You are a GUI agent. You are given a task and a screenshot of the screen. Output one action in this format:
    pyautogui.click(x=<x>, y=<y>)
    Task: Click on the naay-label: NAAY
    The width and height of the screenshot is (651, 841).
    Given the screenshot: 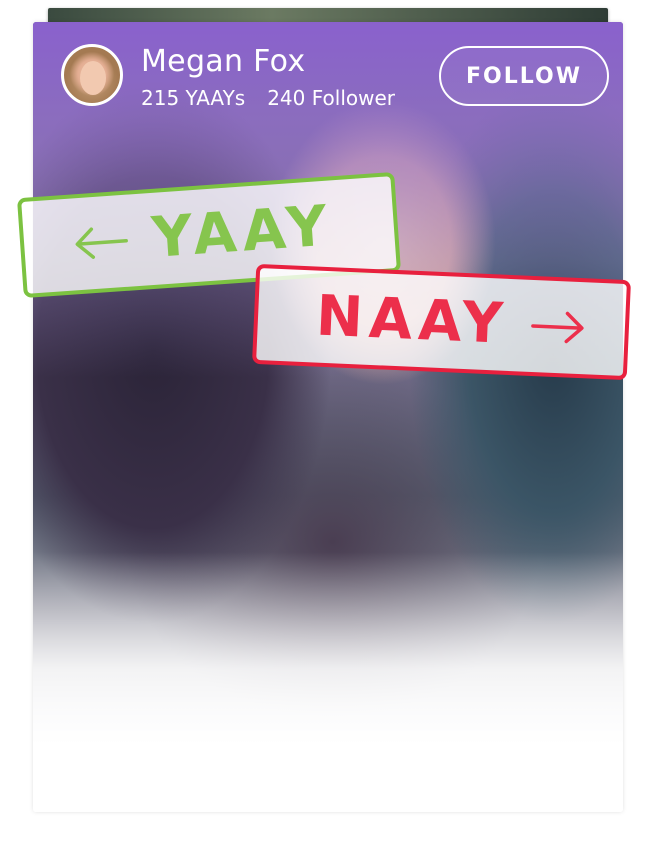 What is the action you would take?
    pyautogui.click(x=412, y=320)
    